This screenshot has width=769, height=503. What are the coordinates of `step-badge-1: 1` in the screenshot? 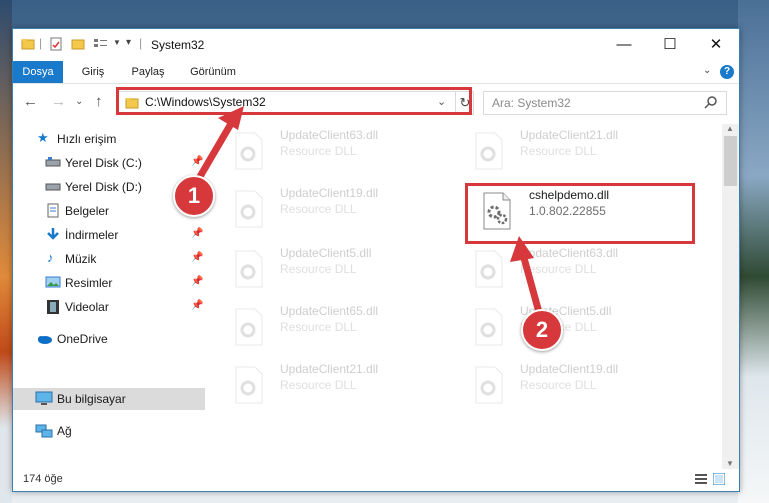 It's located at (194, 196).